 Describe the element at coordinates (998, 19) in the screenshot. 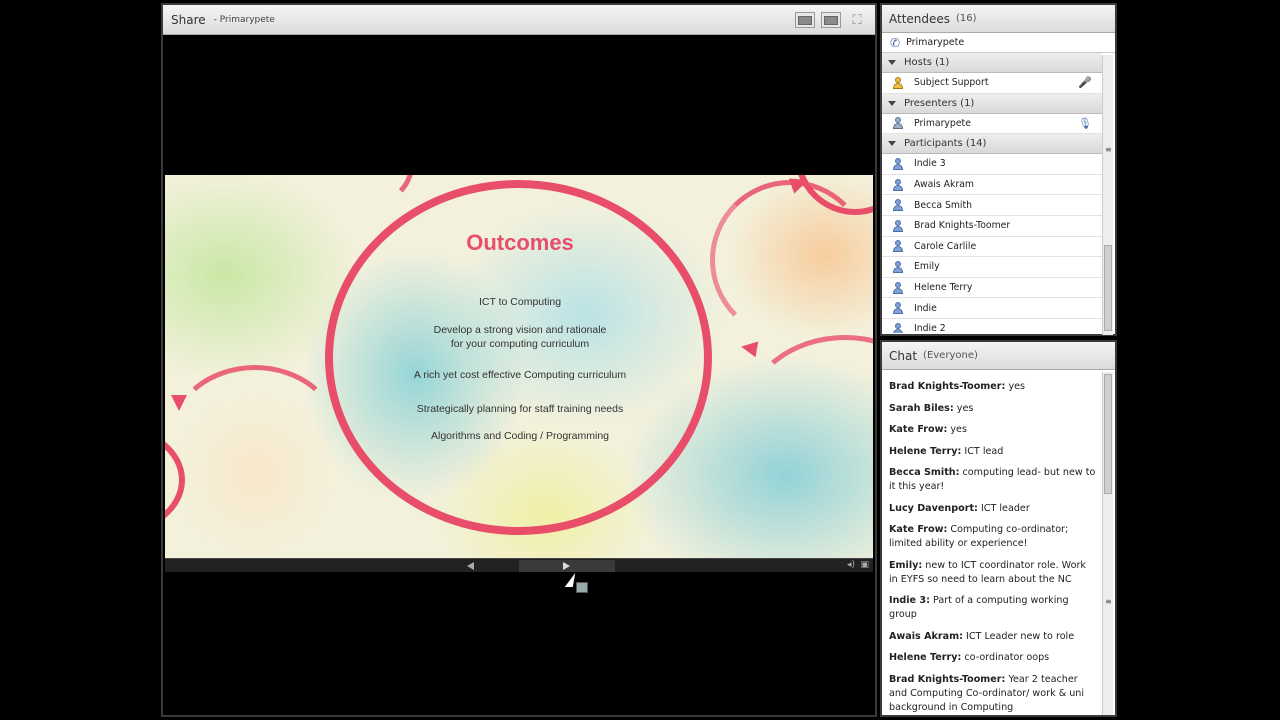

I see `attendees-pod-header: Attendees (16)` at that location.